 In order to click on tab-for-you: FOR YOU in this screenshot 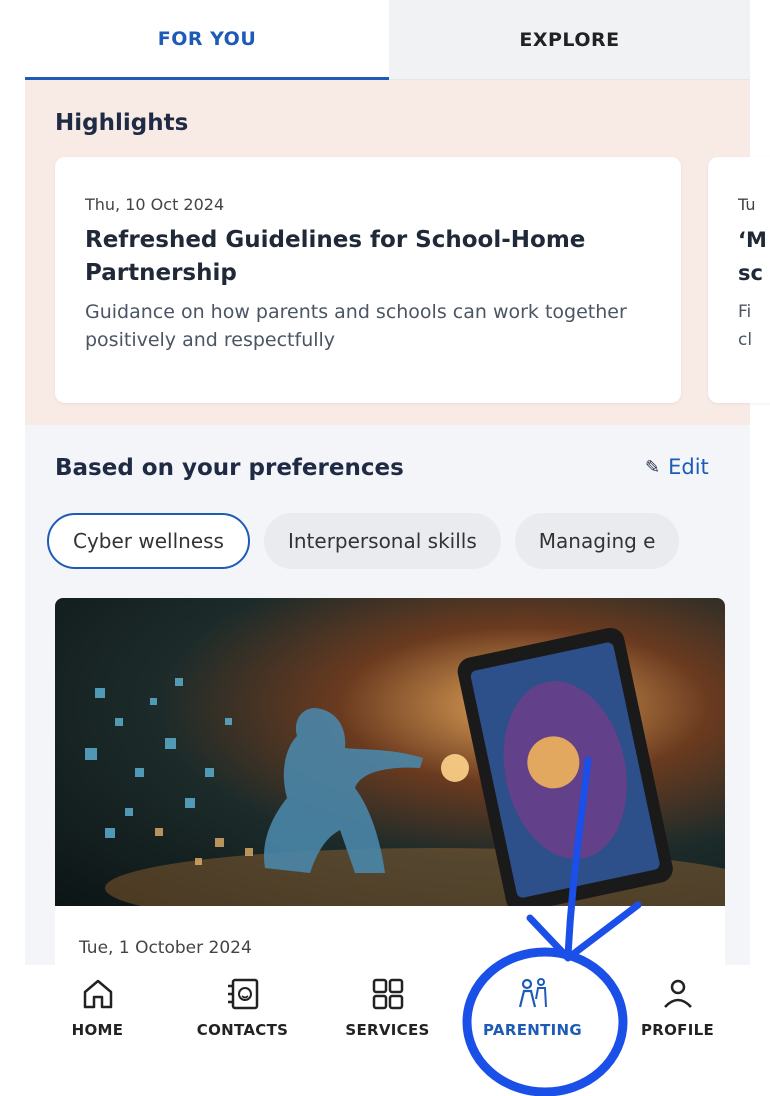, I will do `click(207, 40)`.